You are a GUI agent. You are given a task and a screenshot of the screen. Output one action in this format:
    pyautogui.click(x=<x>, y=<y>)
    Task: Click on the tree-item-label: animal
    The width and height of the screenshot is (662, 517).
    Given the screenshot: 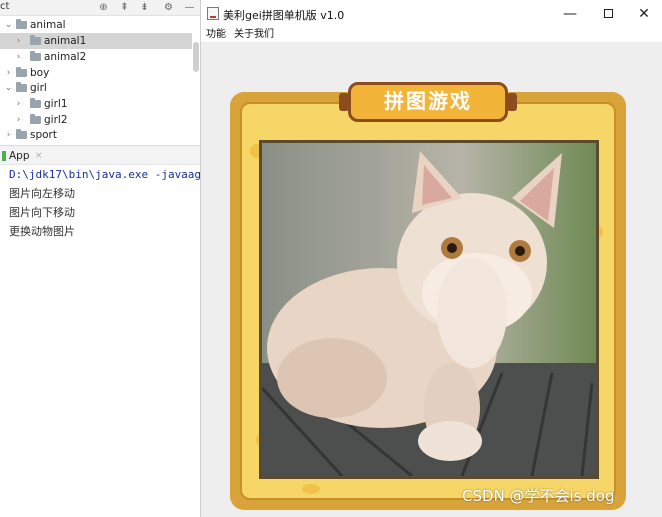 What is the action you would take?
    pyautogui.click(x=48, y=25)
    